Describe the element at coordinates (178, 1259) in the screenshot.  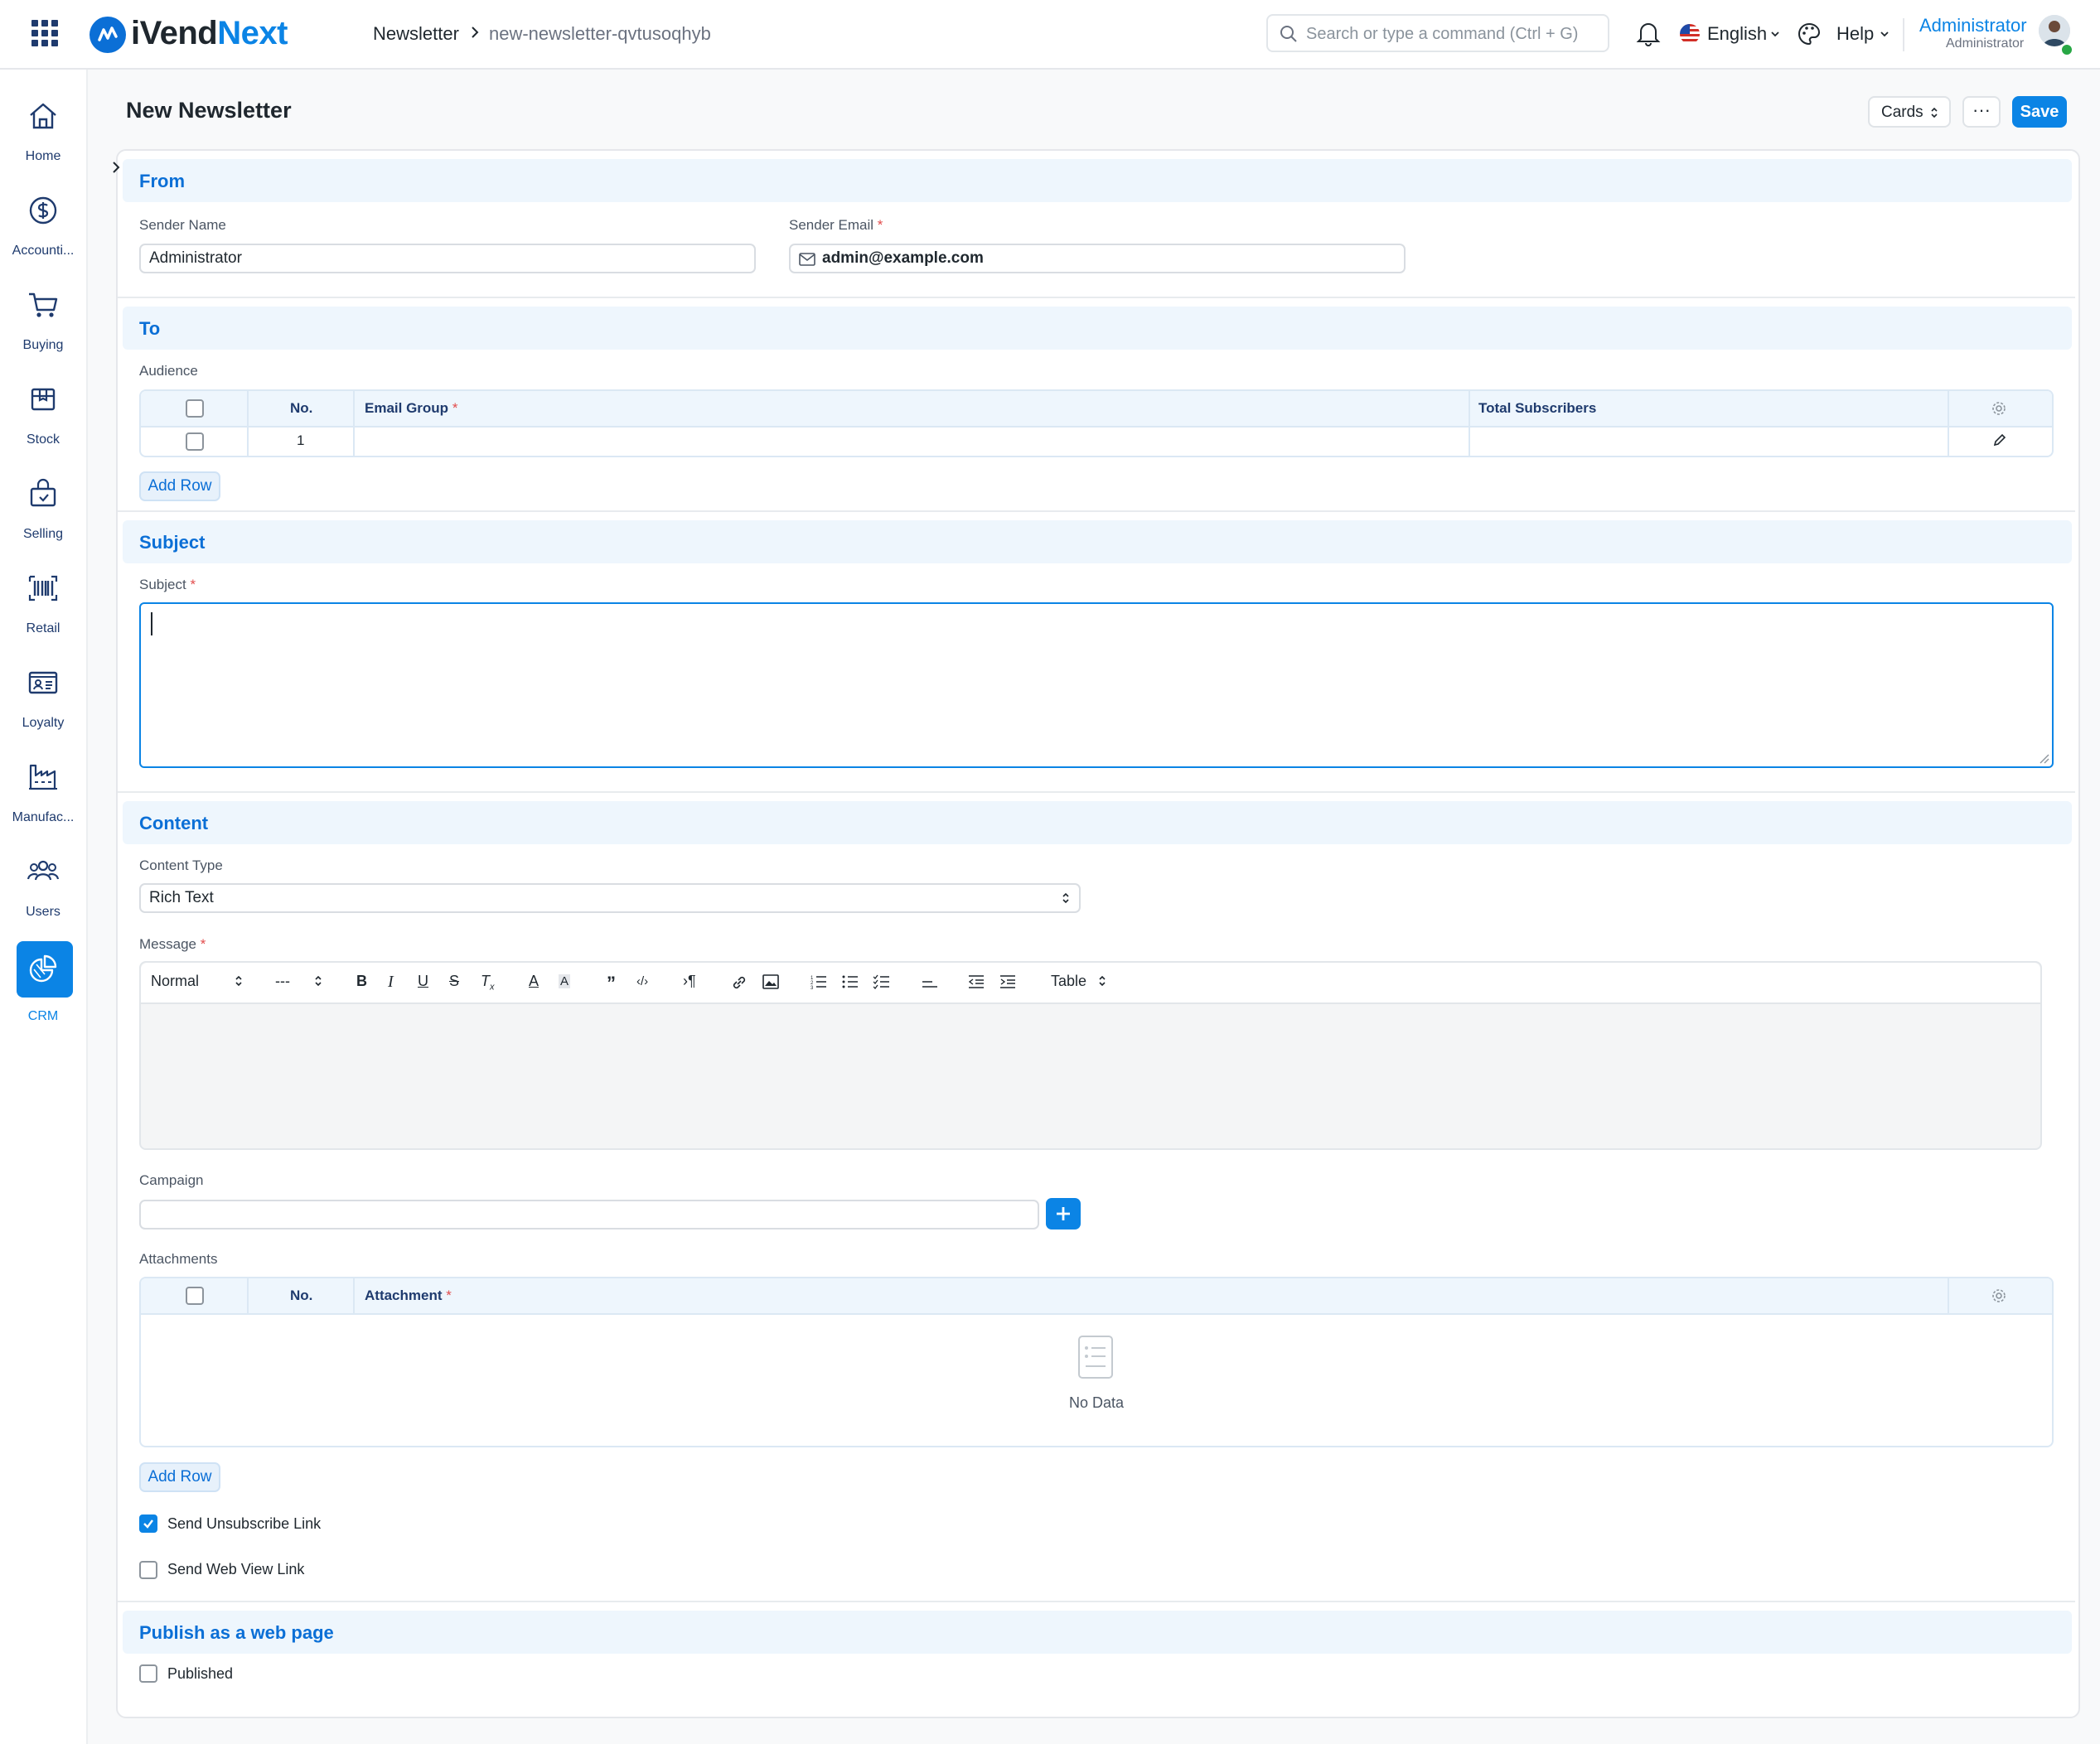
I see `attachments-label: Attachments` at that location.